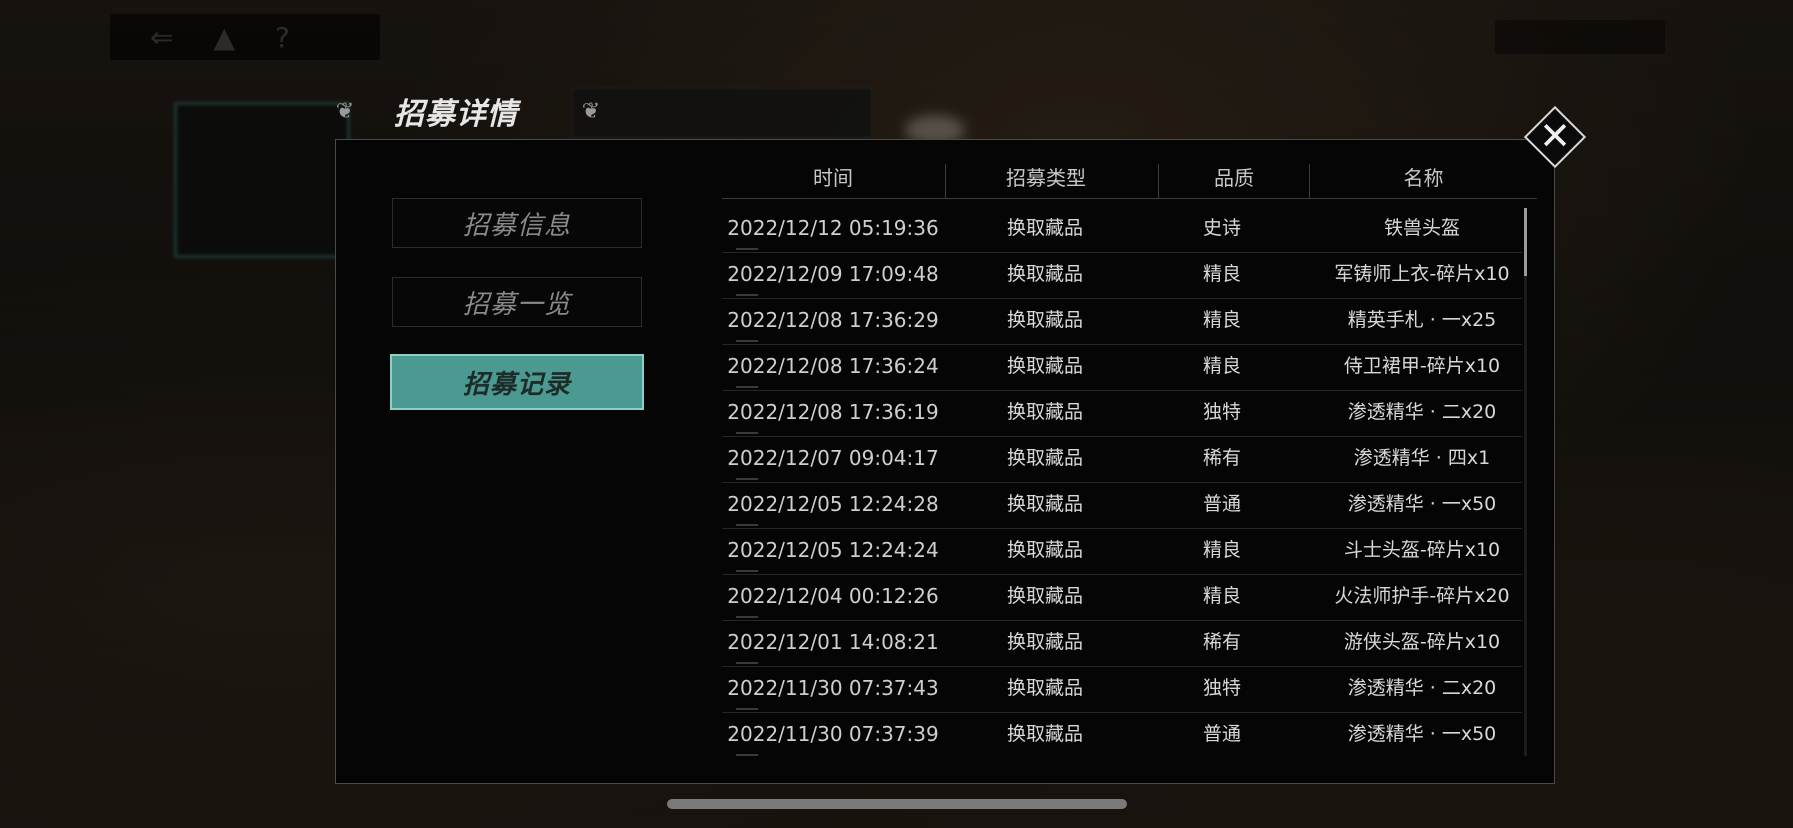  I want to click on row-name: 精英手札 · 一x25, so click(1422, 320).